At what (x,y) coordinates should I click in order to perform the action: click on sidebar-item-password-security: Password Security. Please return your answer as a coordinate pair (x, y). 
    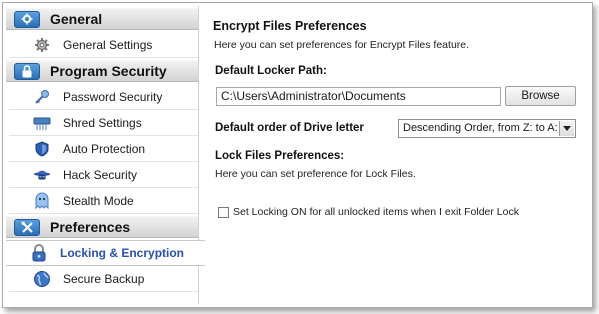
    Looking at the image, I should click on (103, 97).